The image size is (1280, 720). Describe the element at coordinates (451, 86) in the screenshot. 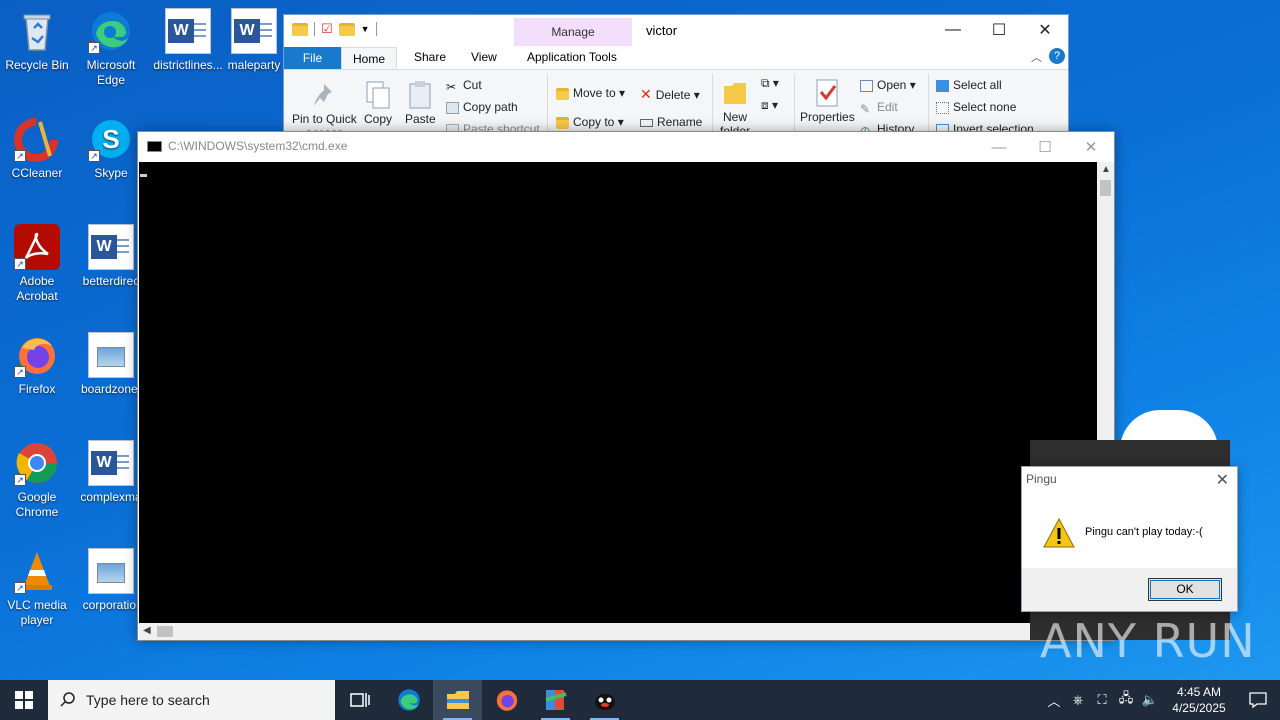

I see `scissors-icon: ✂` at that location.